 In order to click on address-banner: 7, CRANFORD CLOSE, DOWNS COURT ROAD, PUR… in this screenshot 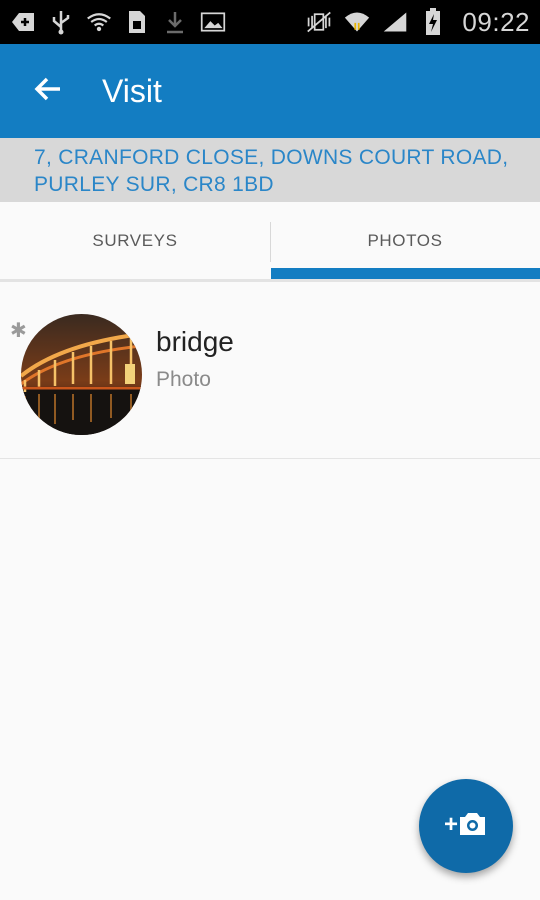, I will do `click(270, 170)`.